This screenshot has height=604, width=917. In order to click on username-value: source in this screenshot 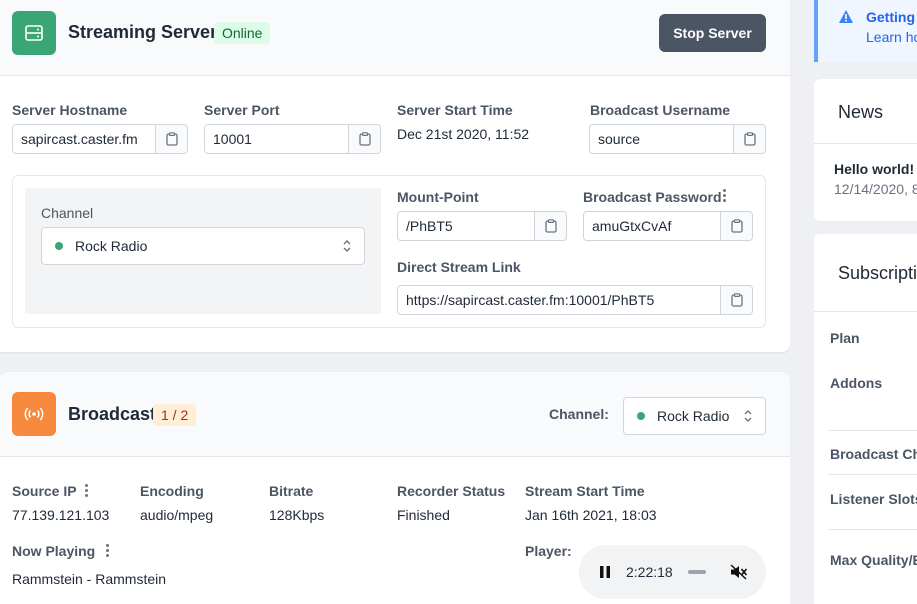, I will do `click(661, 139)`.